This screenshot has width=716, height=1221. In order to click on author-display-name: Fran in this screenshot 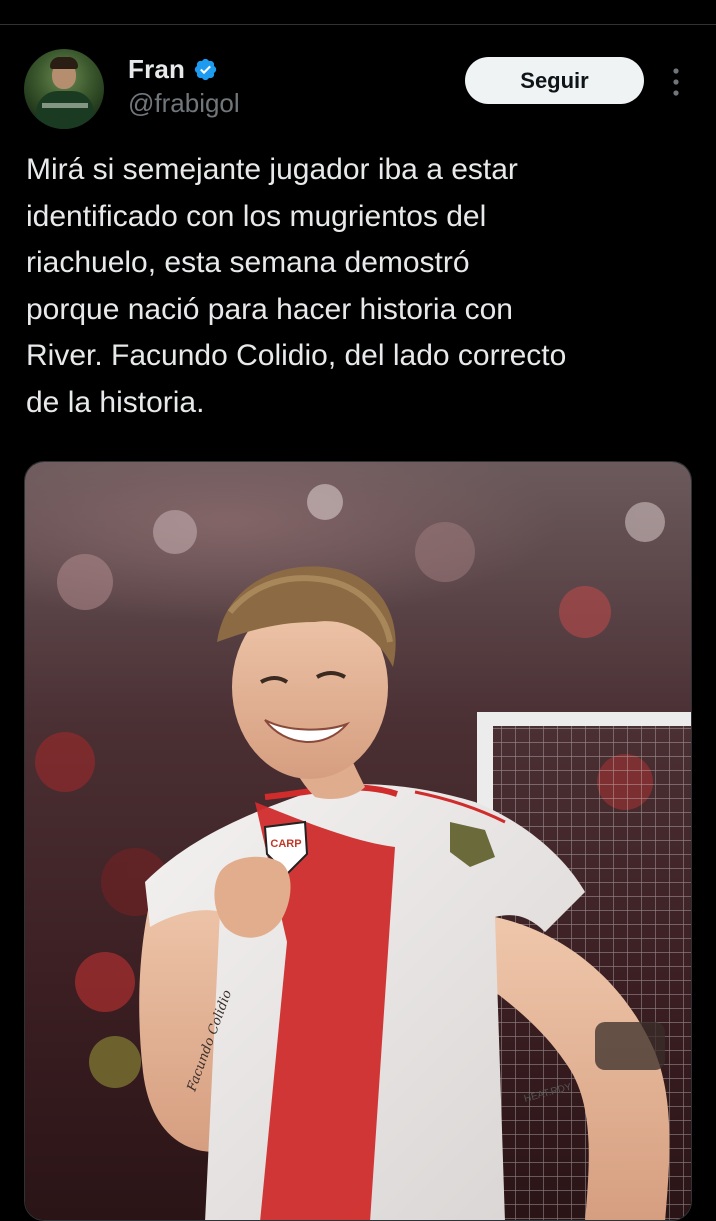, I will do `click(156, 69)`.